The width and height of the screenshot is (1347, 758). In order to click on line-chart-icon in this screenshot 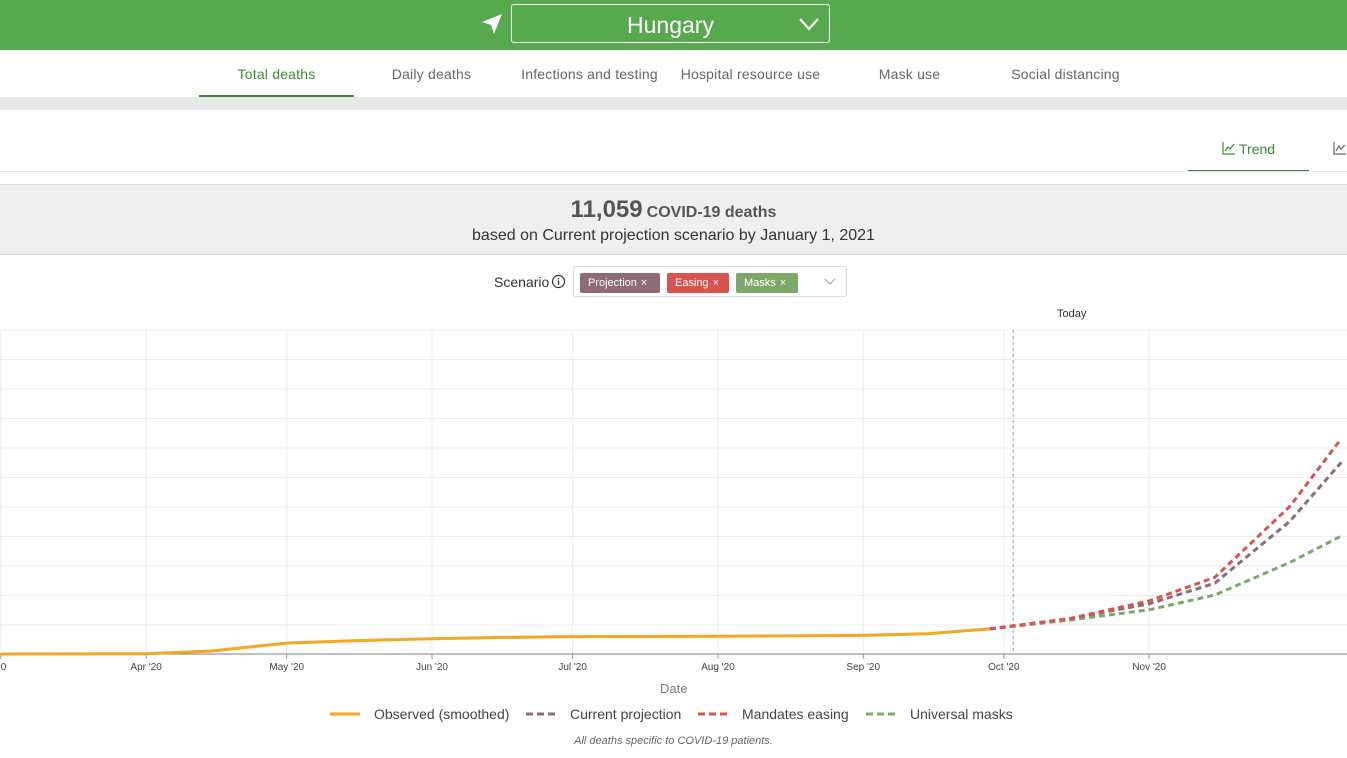, I will do `click(1228, 148)`.